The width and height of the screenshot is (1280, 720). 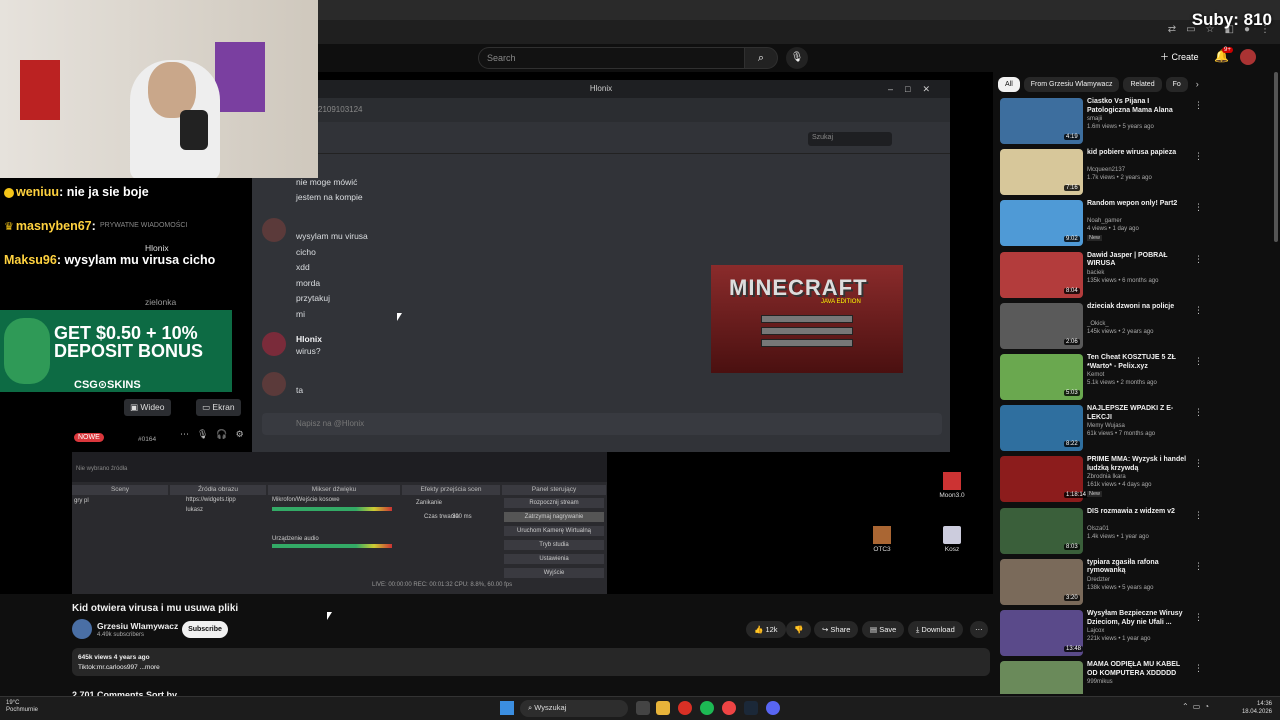 I want to click on related-video-channel: Zbrodnia Ikara, so click(x=1106, y=477).